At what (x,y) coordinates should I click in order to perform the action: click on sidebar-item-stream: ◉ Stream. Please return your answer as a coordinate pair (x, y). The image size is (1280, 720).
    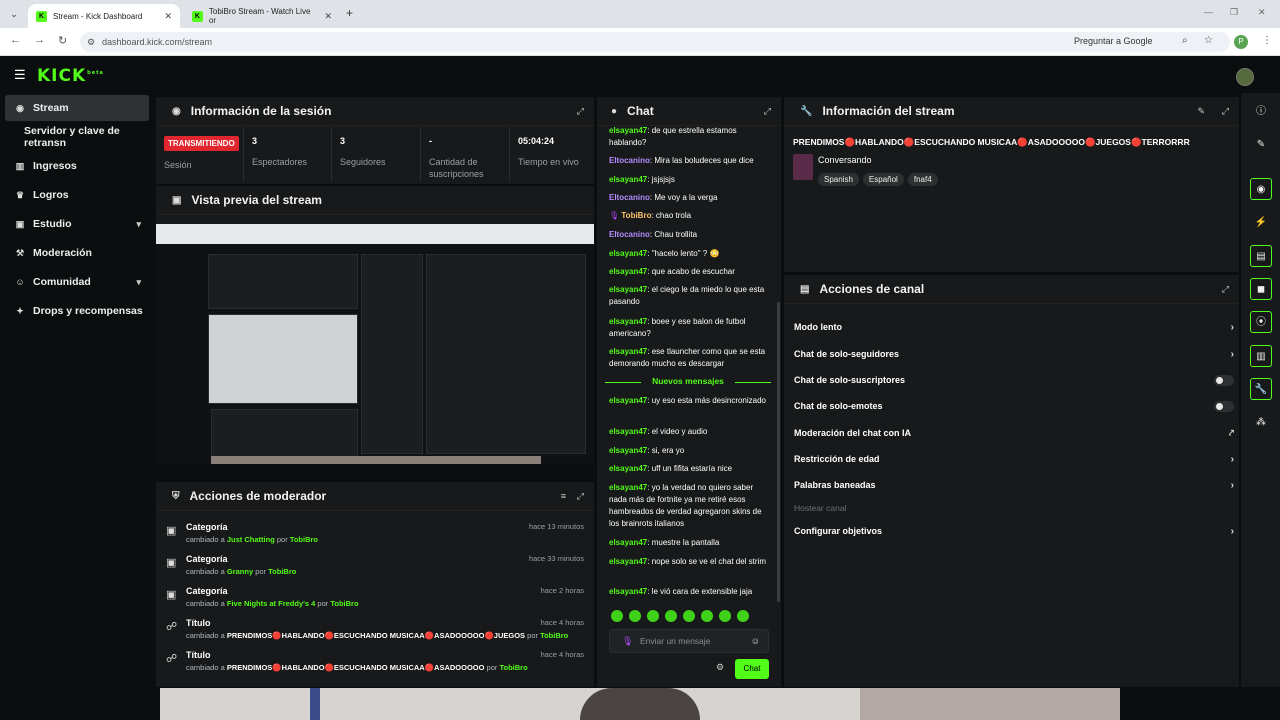
    Looking at the image, I should click on (77, 108).